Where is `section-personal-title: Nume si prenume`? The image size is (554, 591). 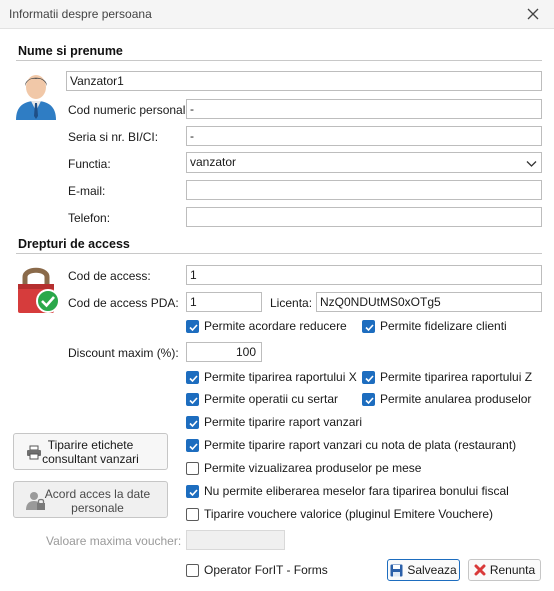 section-personal-title: Nume si prenume is located at coordinates (70, 51).